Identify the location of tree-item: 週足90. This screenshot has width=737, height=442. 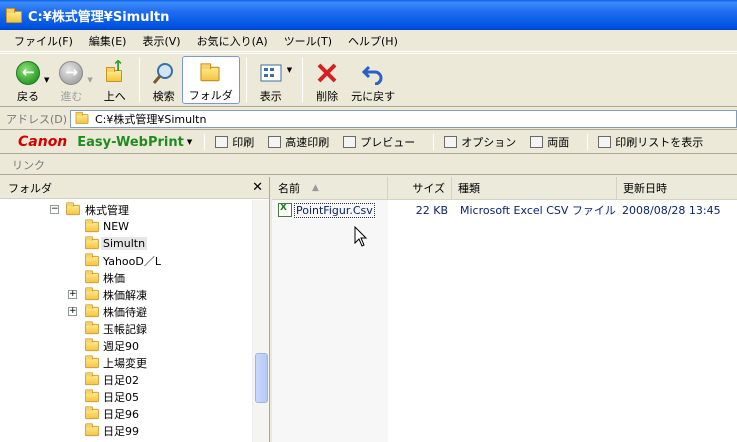
(126, 345).